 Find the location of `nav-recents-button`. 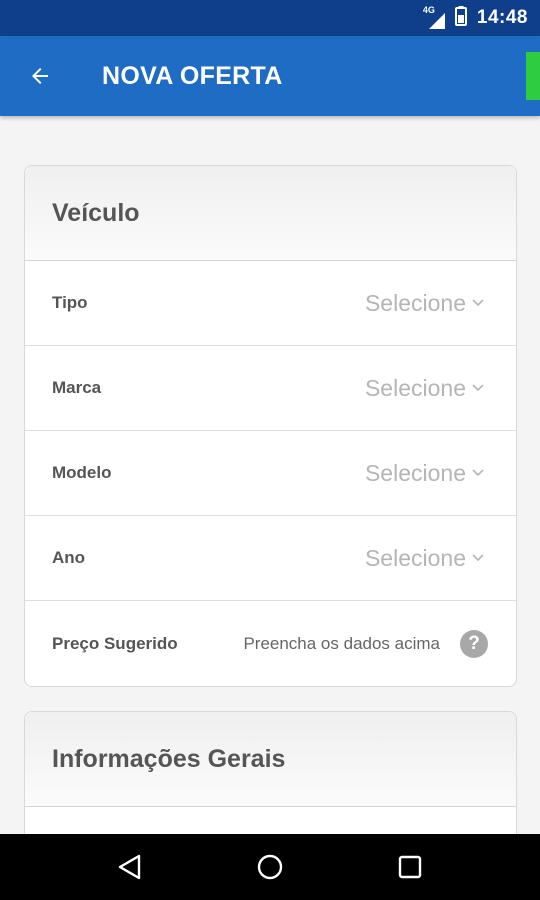

nav-recents-button is located at coordinates (410, 867).